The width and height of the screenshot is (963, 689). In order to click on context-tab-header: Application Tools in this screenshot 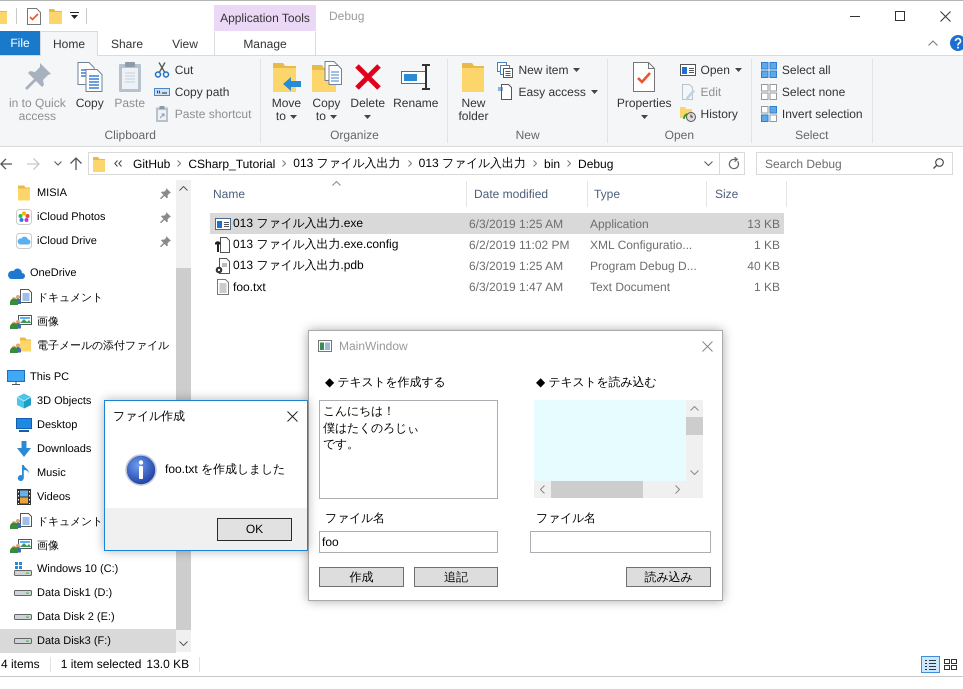, I will do `click(265, 18)`.